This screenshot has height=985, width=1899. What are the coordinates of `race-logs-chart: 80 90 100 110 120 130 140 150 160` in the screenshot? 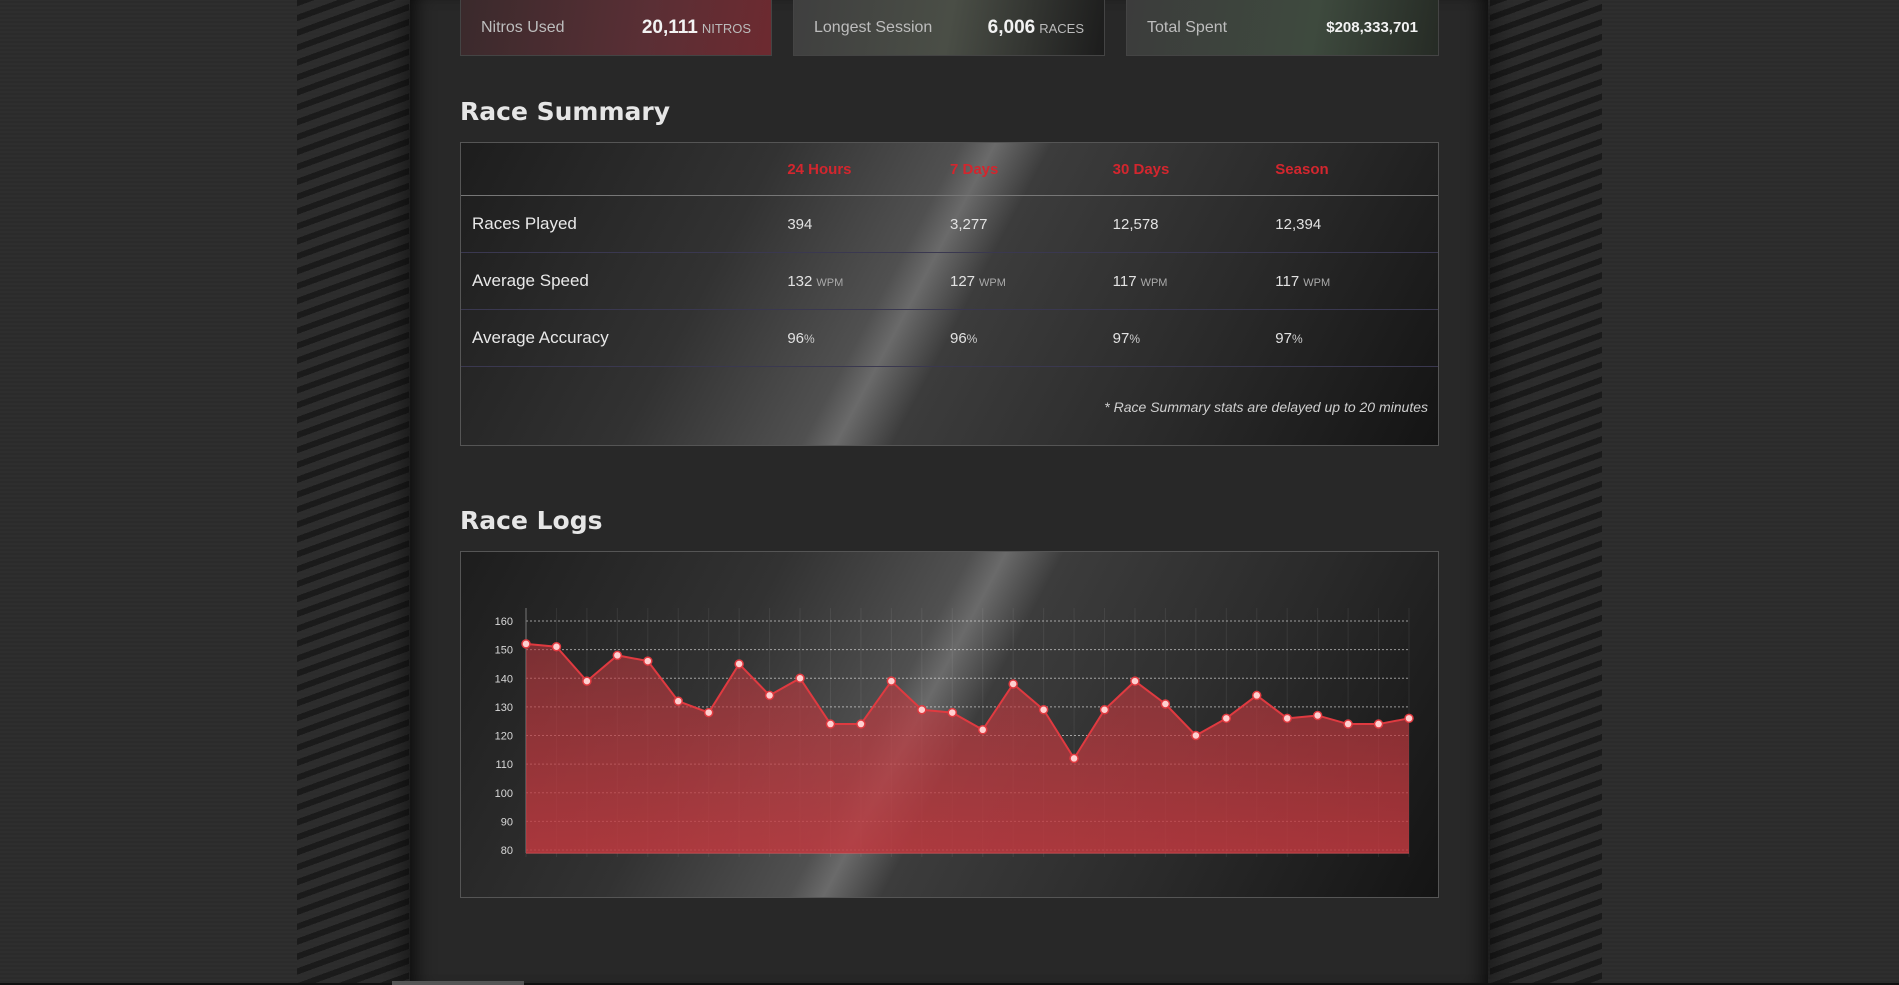 It's located at (954, 732).